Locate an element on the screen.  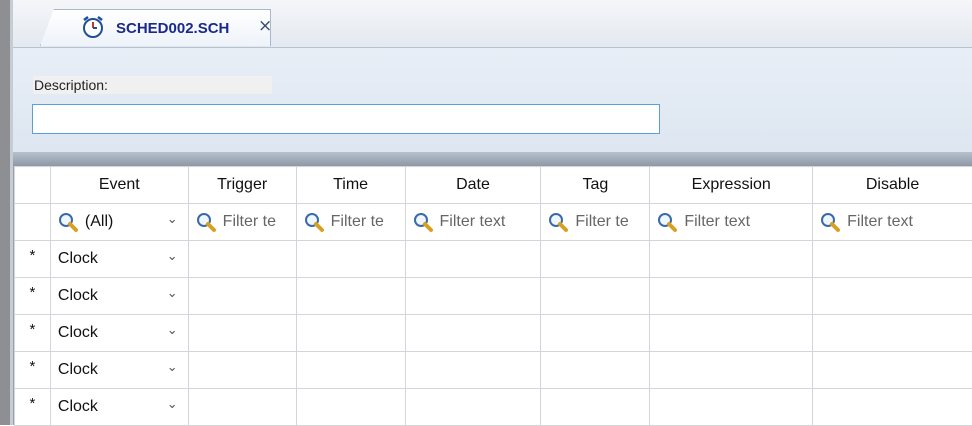
event-filter-value: (All) is located at coordinates (99, 222).